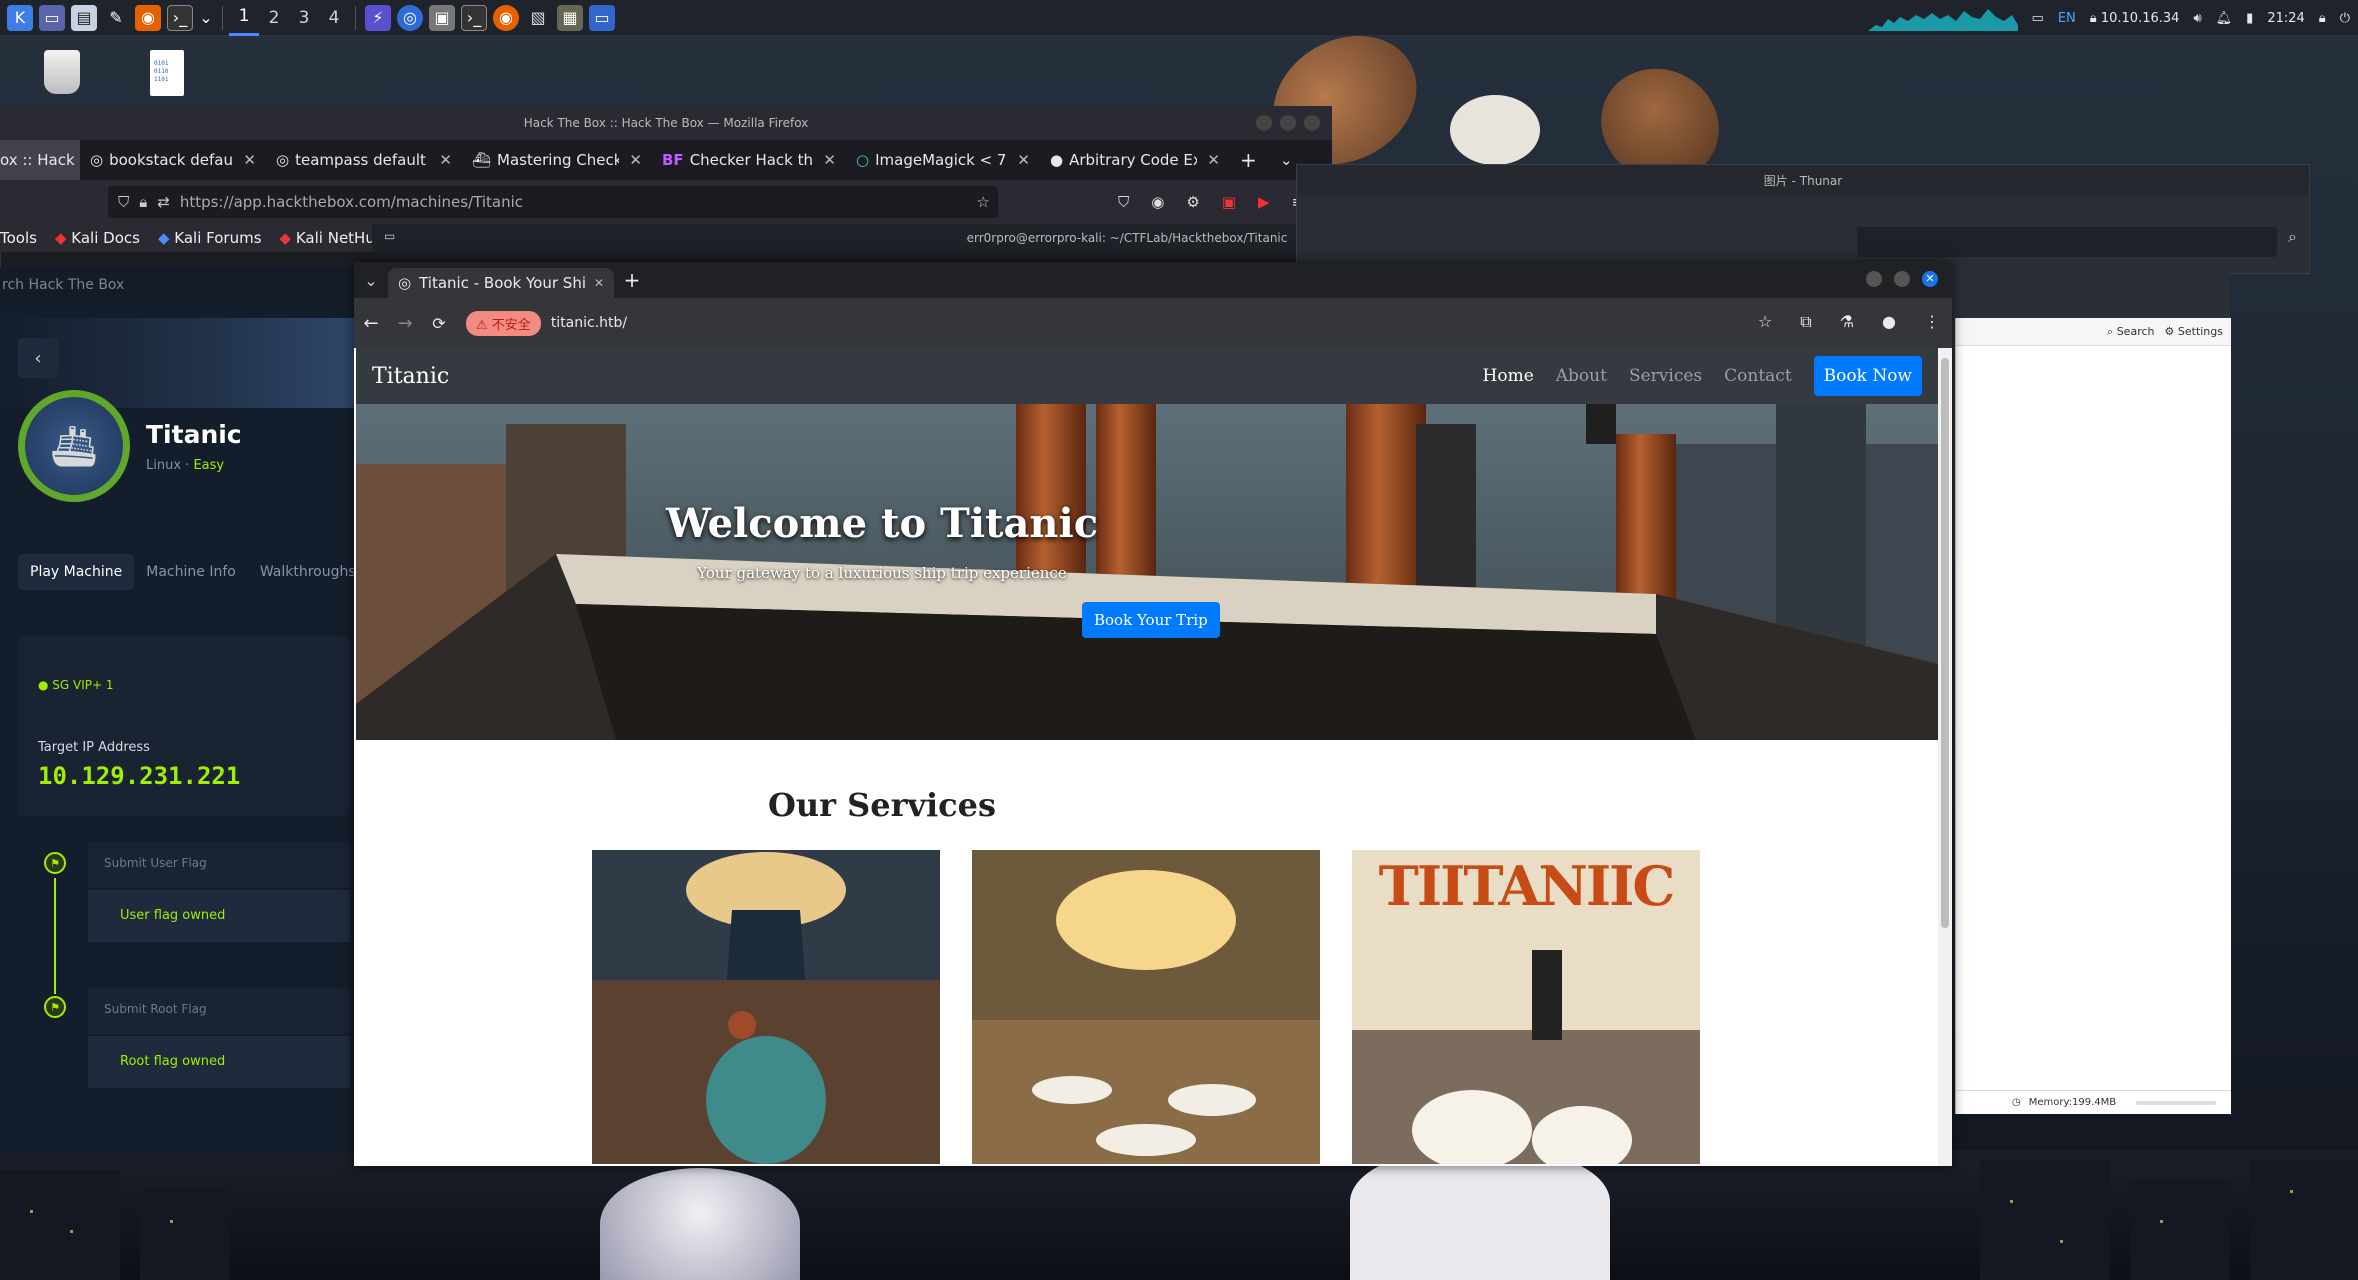 Image resolution: width=2358 pixels, height=1280 pixels. I want to click on profile-icon: ●, so click(1889, 322).